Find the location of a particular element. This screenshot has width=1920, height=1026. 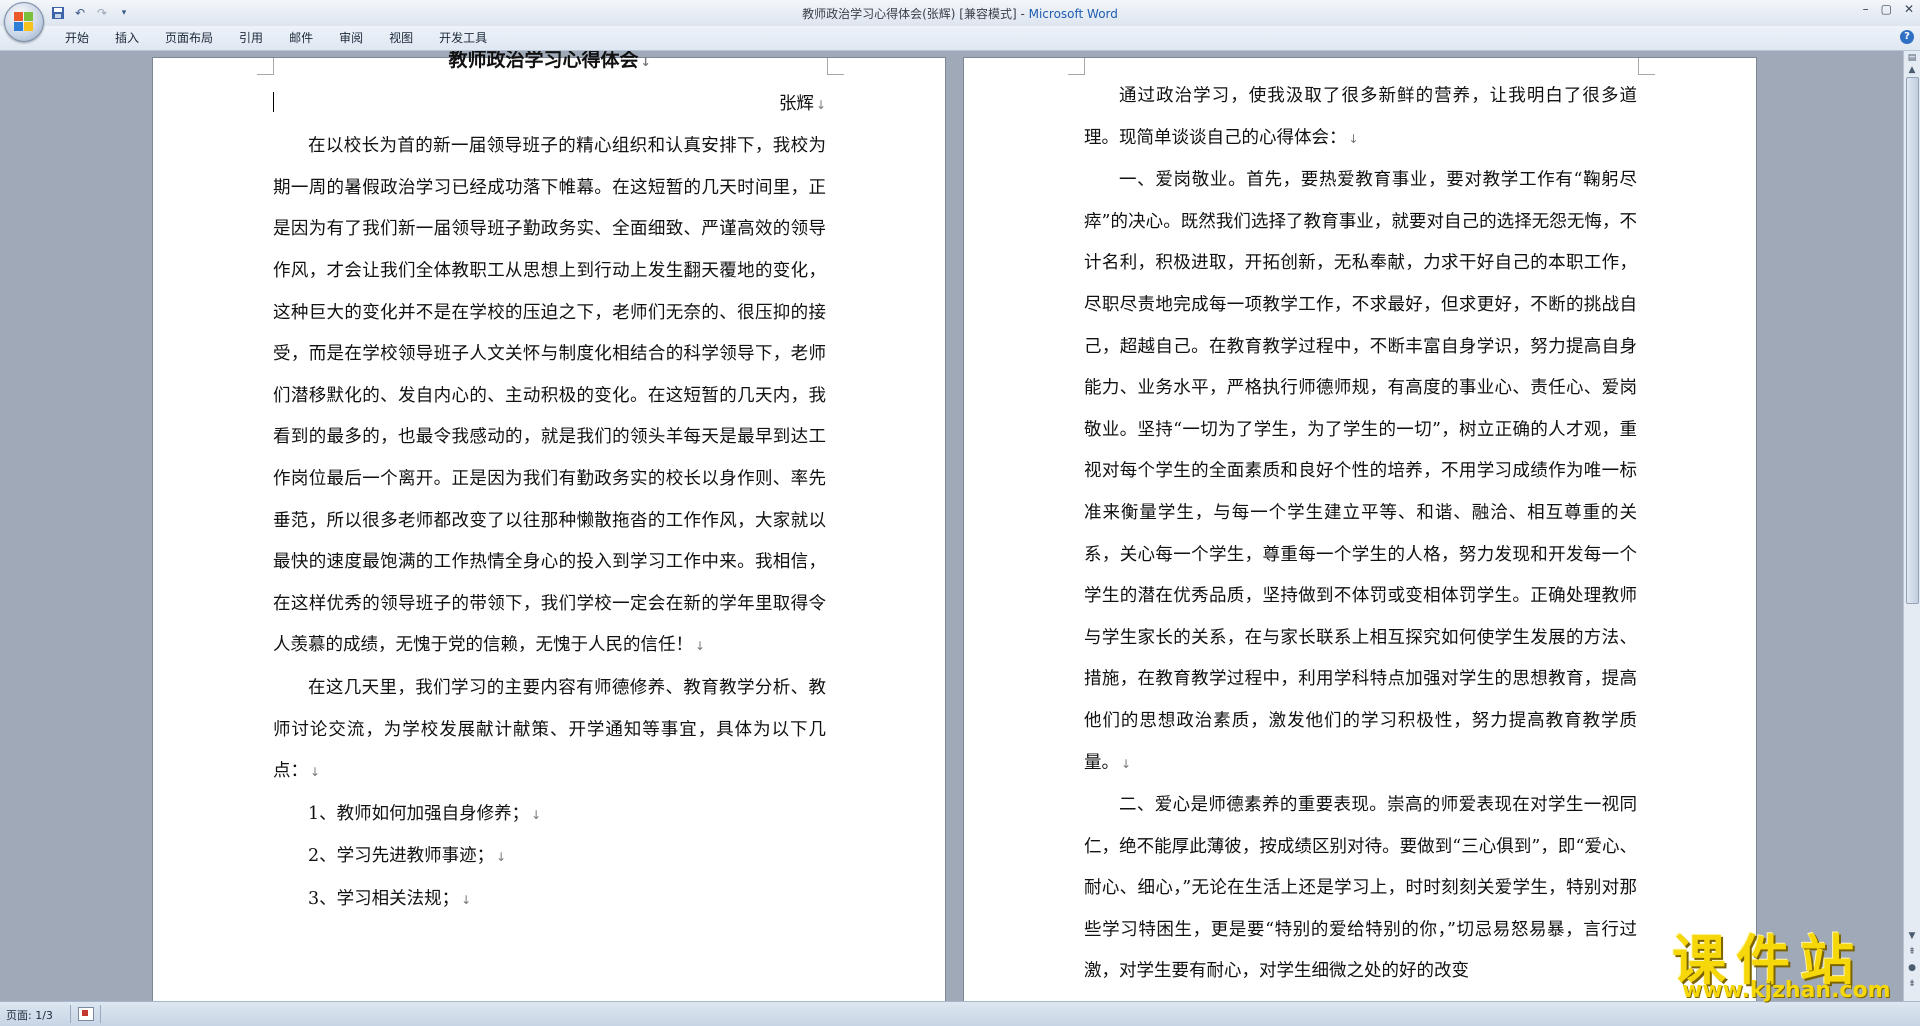

list-item-text: 3、学习相关法规； is located at coordinates (384, 898).